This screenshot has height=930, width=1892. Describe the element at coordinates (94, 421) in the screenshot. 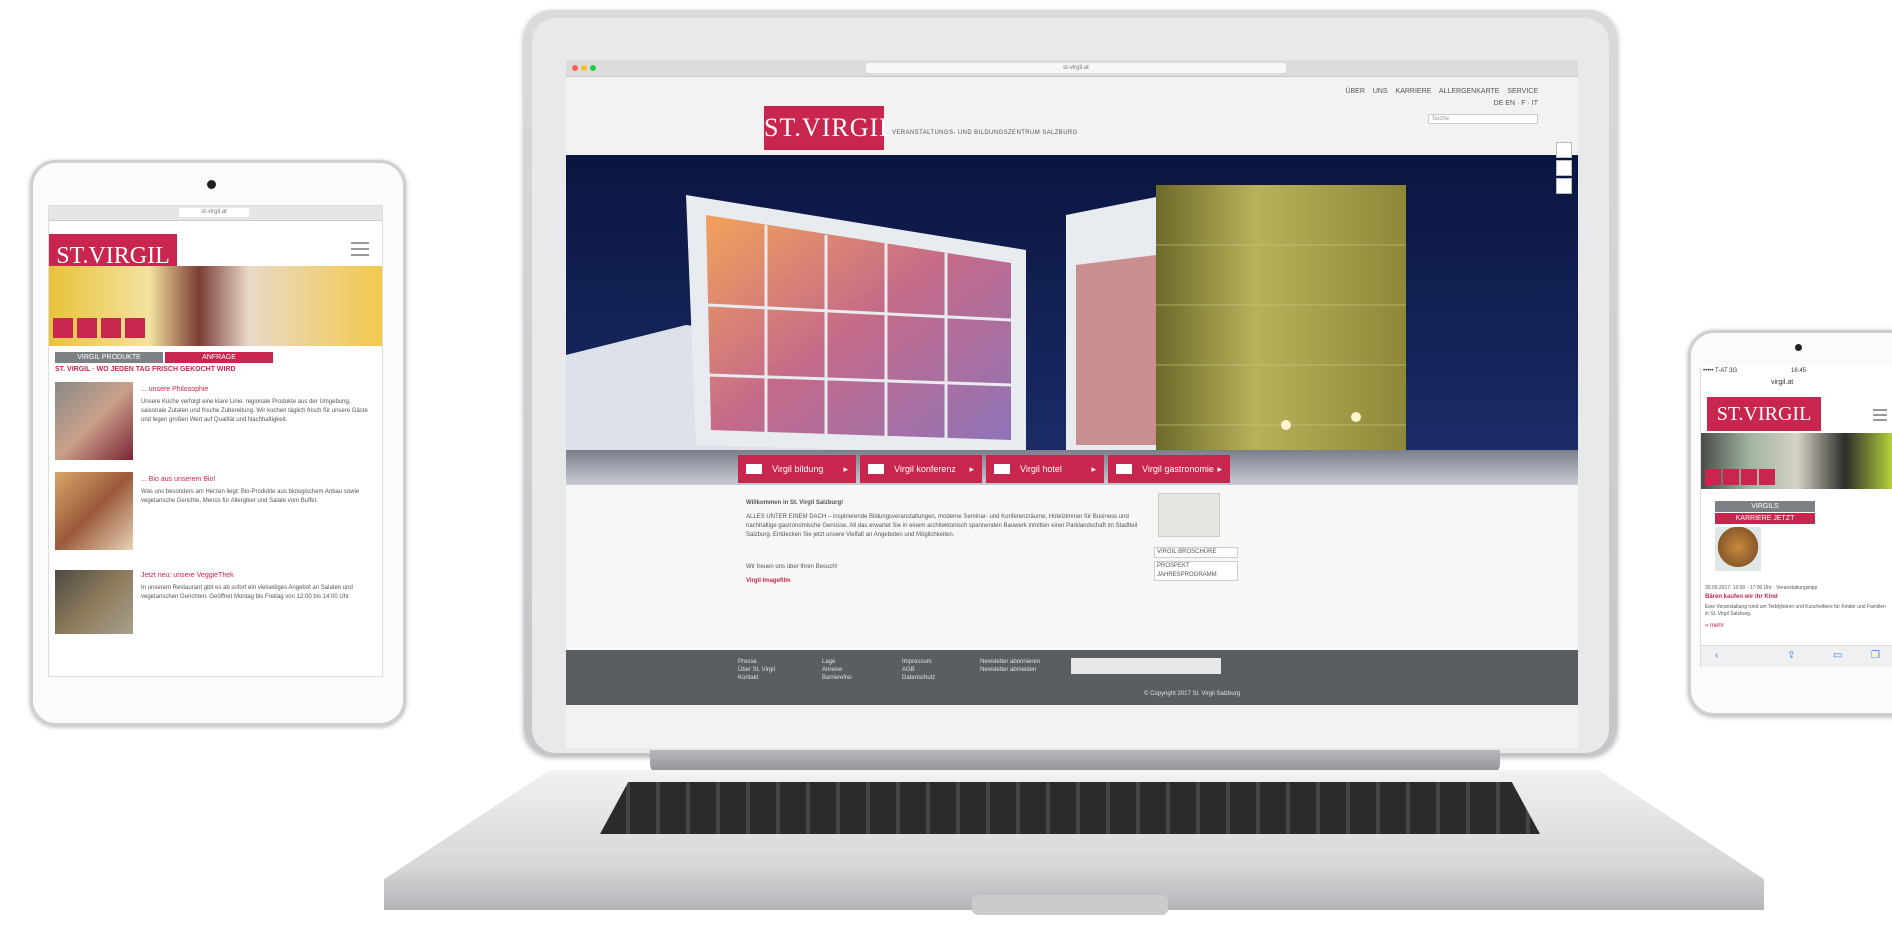

I see `kitchen-photo` at that location.